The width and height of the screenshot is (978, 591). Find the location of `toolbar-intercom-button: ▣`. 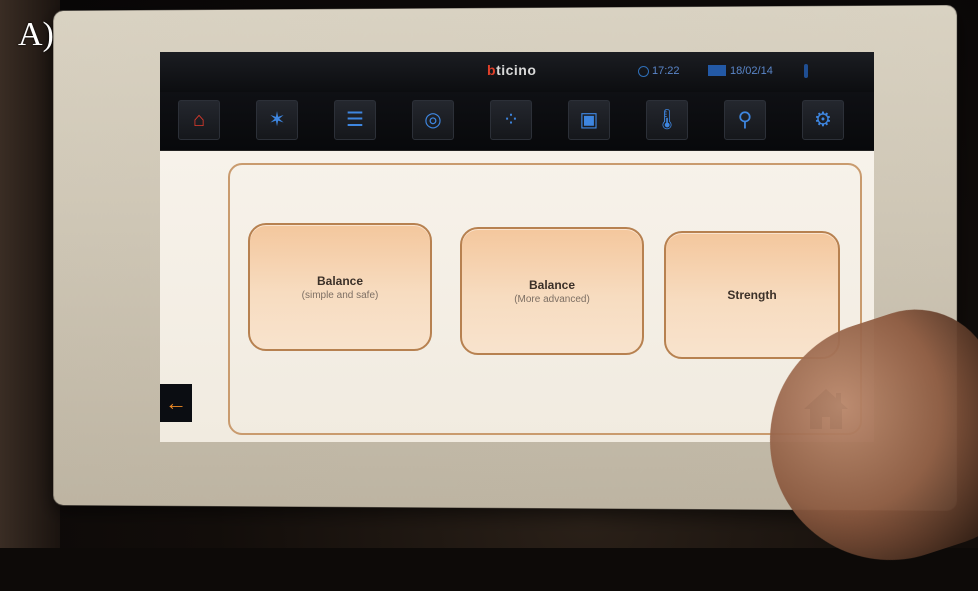

toolbar-intercom-button: ▣ is located at coordinates (589, 120).